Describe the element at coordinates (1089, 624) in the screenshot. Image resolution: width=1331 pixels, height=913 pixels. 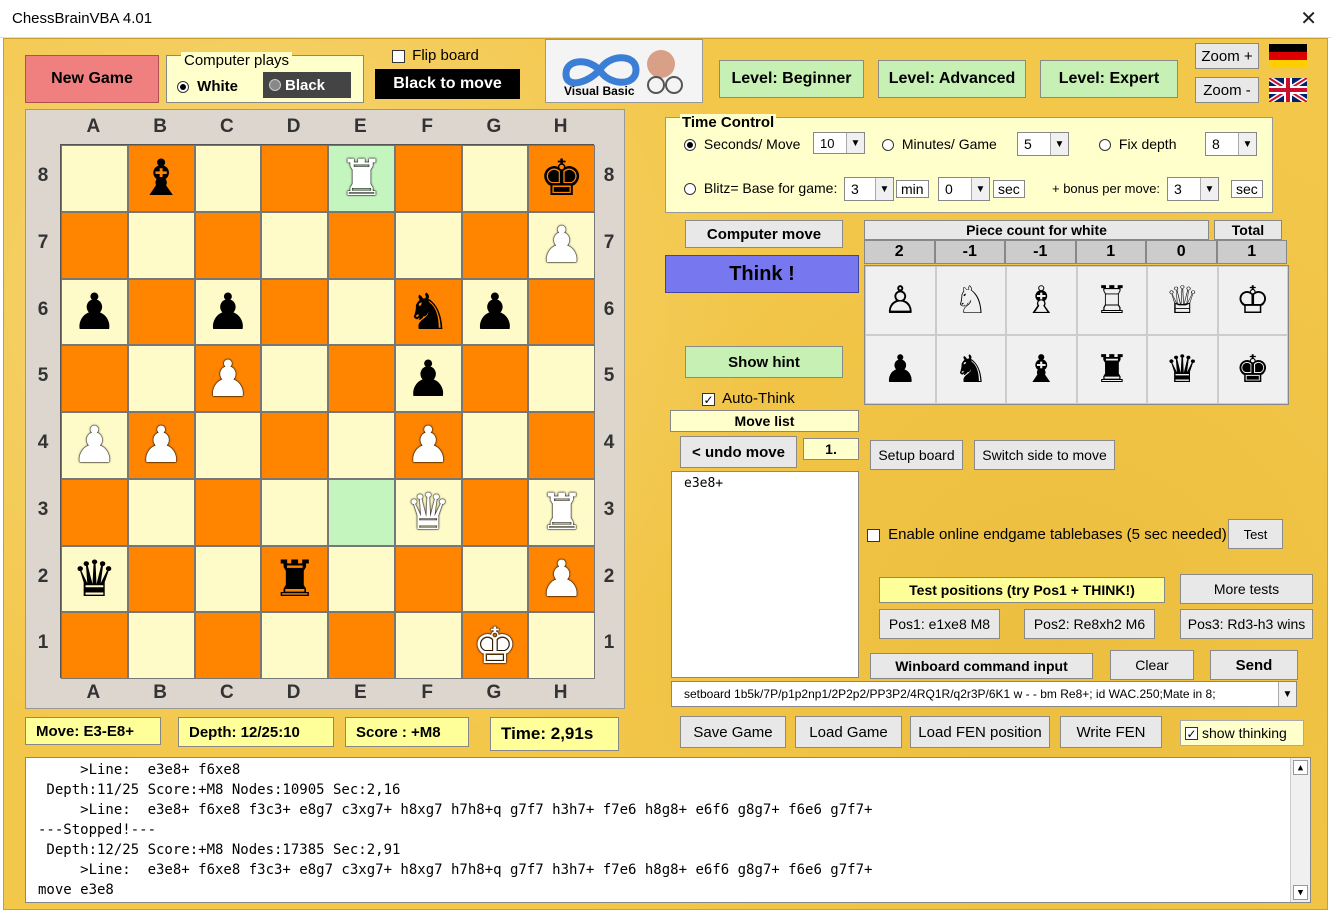
I see `pos2-button: Pos2: Re8xh2 M6` at that location.